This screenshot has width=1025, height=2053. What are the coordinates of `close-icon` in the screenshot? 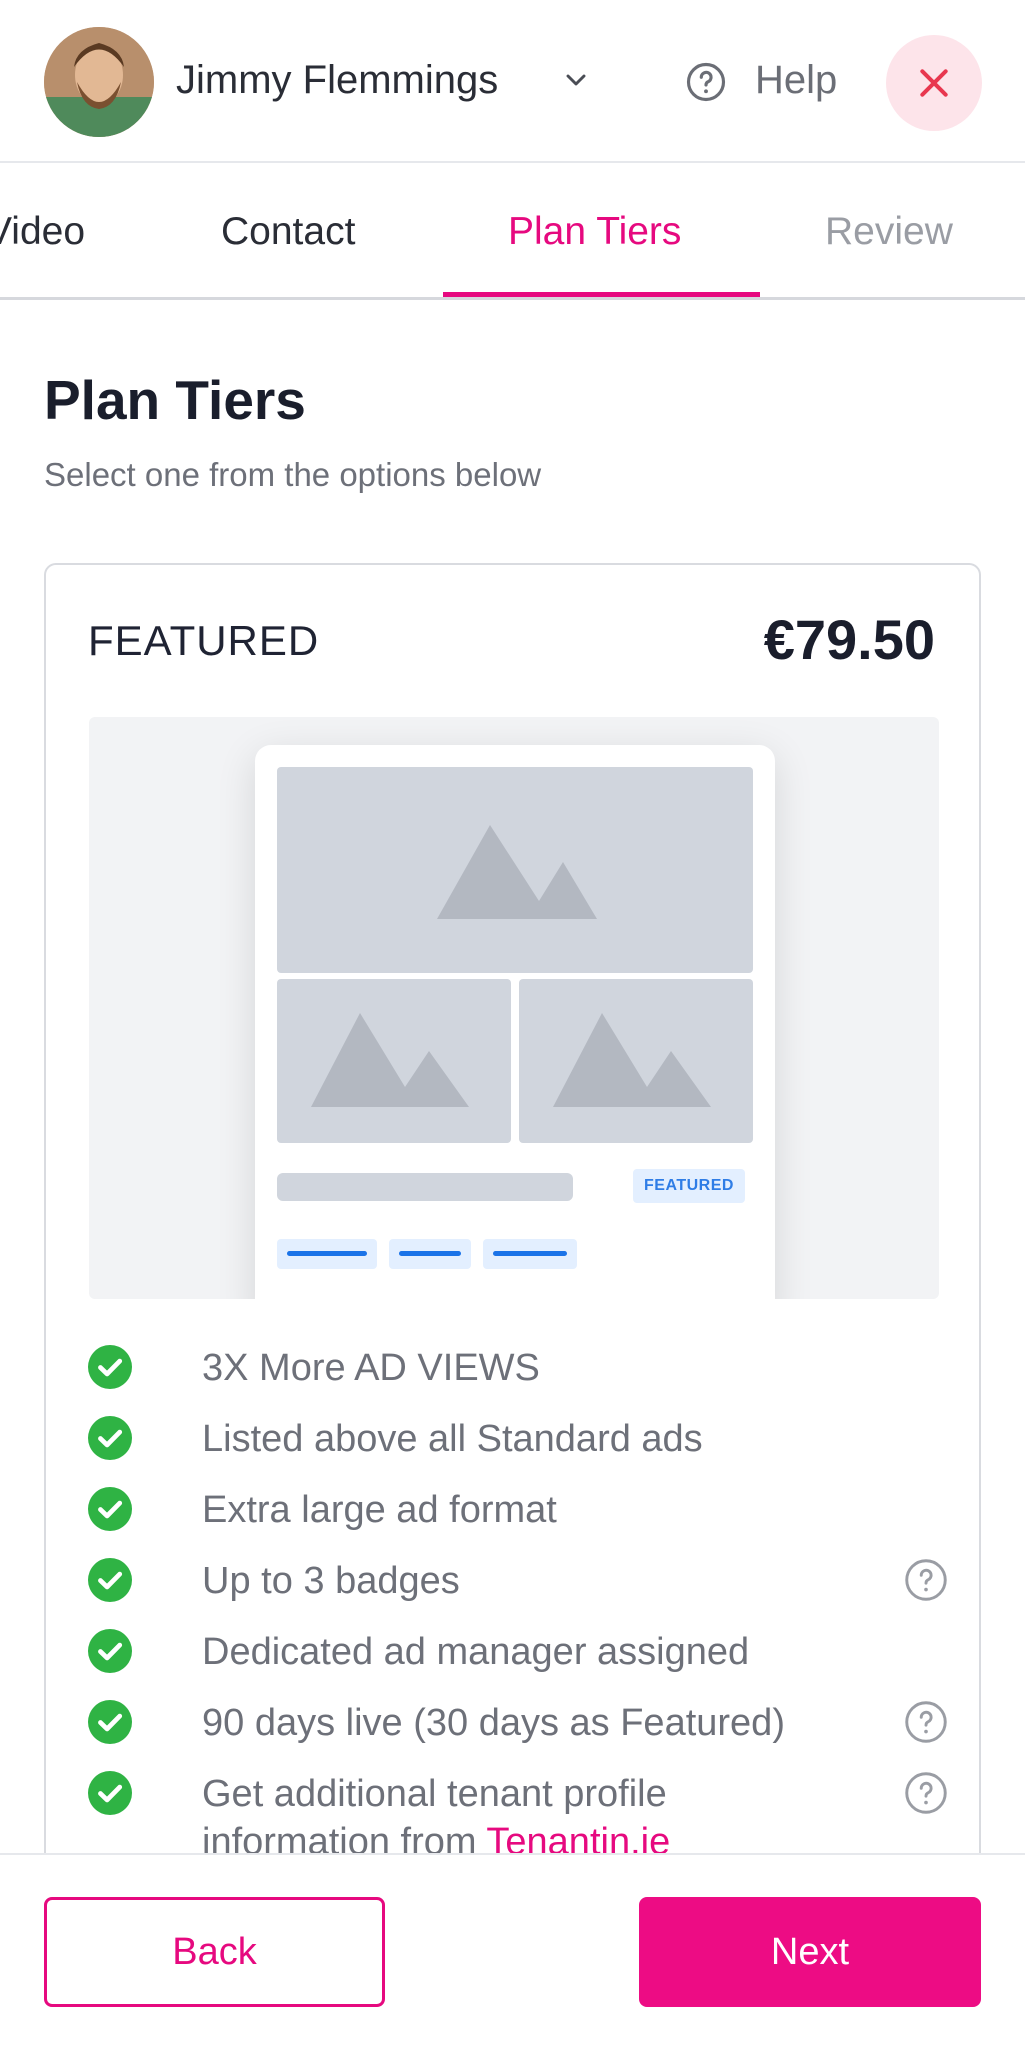 It's located at (934, 83).